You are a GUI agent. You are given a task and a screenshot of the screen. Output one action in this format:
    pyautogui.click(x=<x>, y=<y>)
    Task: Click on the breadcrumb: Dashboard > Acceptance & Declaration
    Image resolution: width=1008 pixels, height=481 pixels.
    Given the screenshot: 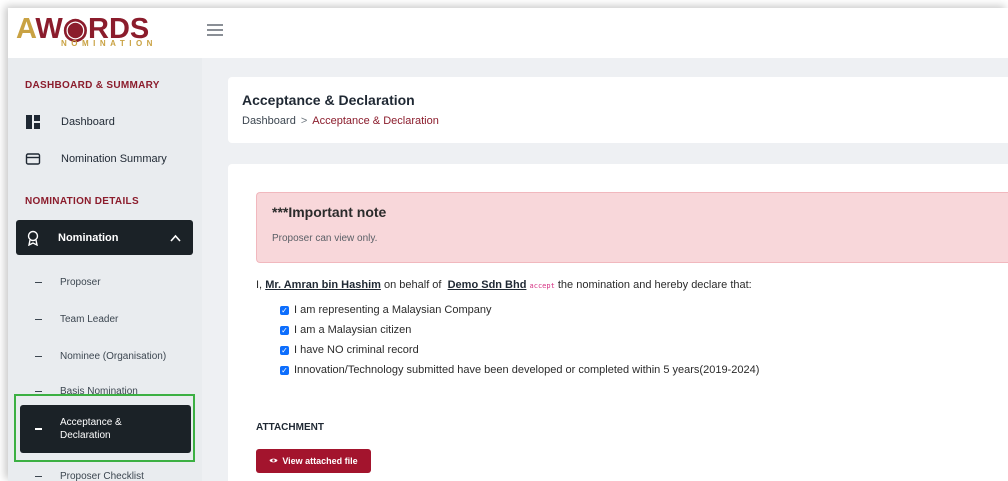 What is the action you would take?
    pyautogui.click(x=340, y=121)
    